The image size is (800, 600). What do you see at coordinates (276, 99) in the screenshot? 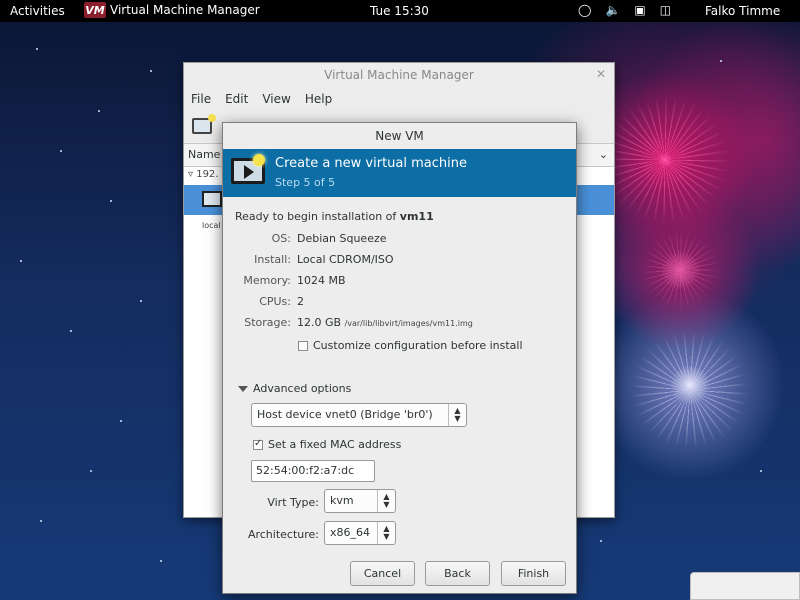
I see `menu-view: View` at bounding box center [276, 99].